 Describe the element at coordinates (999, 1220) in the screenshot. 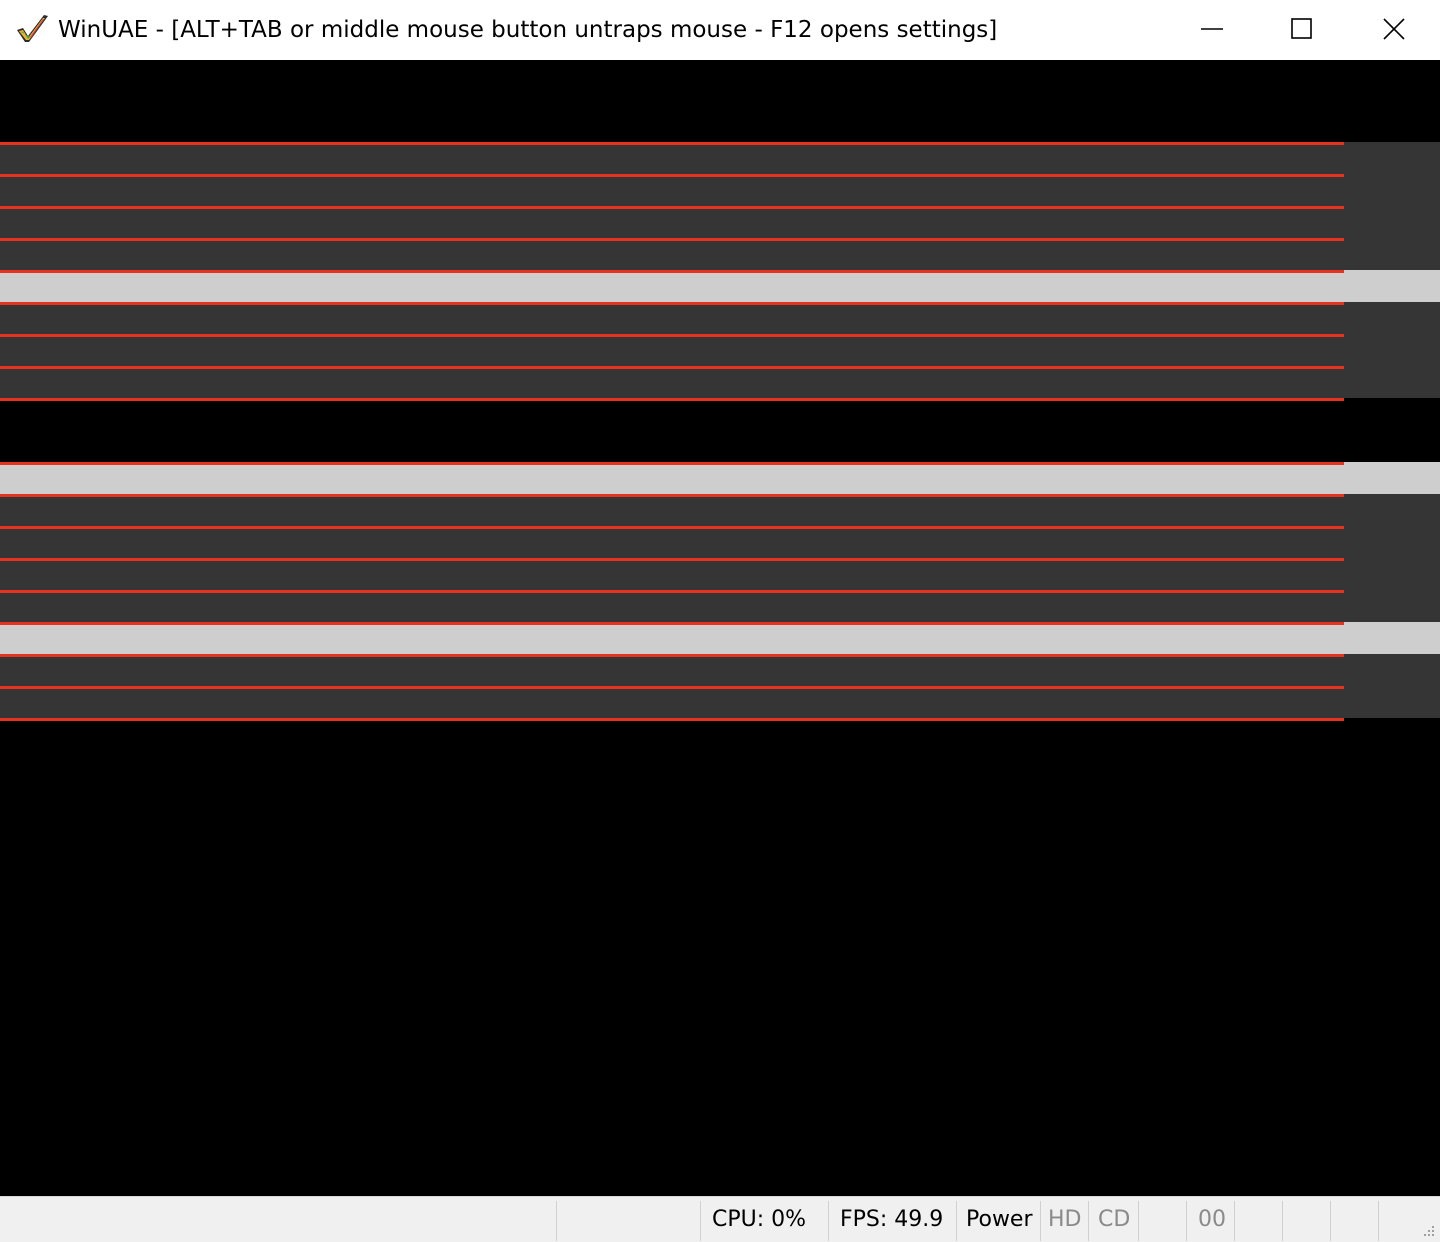

I see `power-indicator: Power` at that location.